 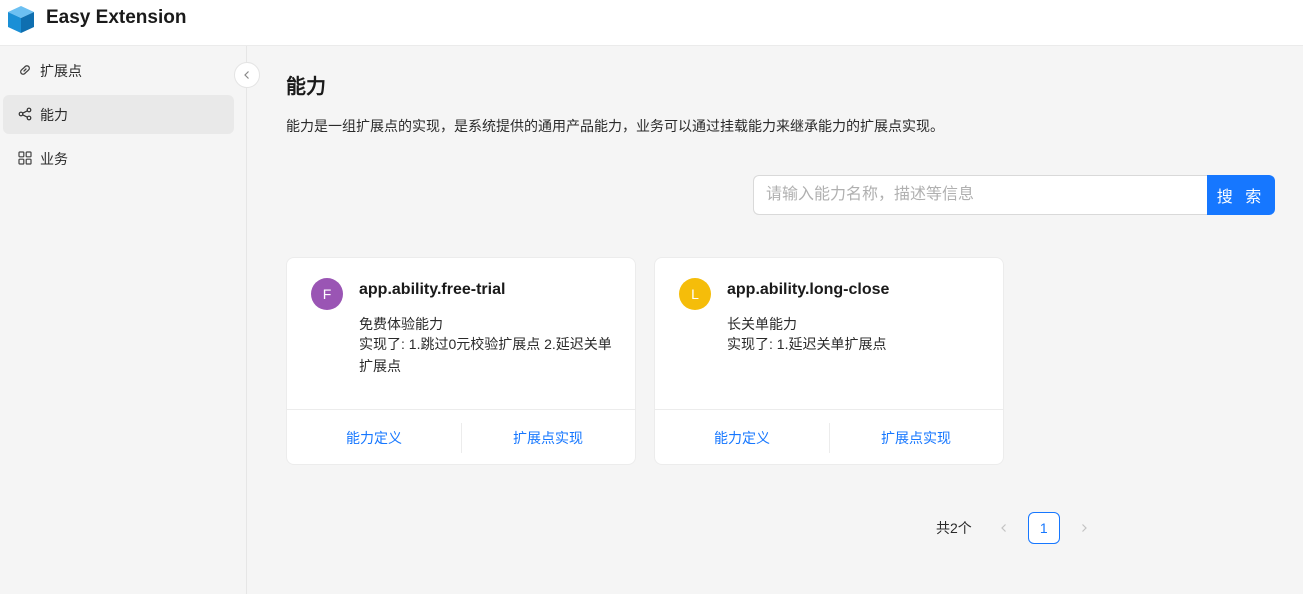 I want to click on sidebar-item-label: 业务, so click(x=54, y=158).